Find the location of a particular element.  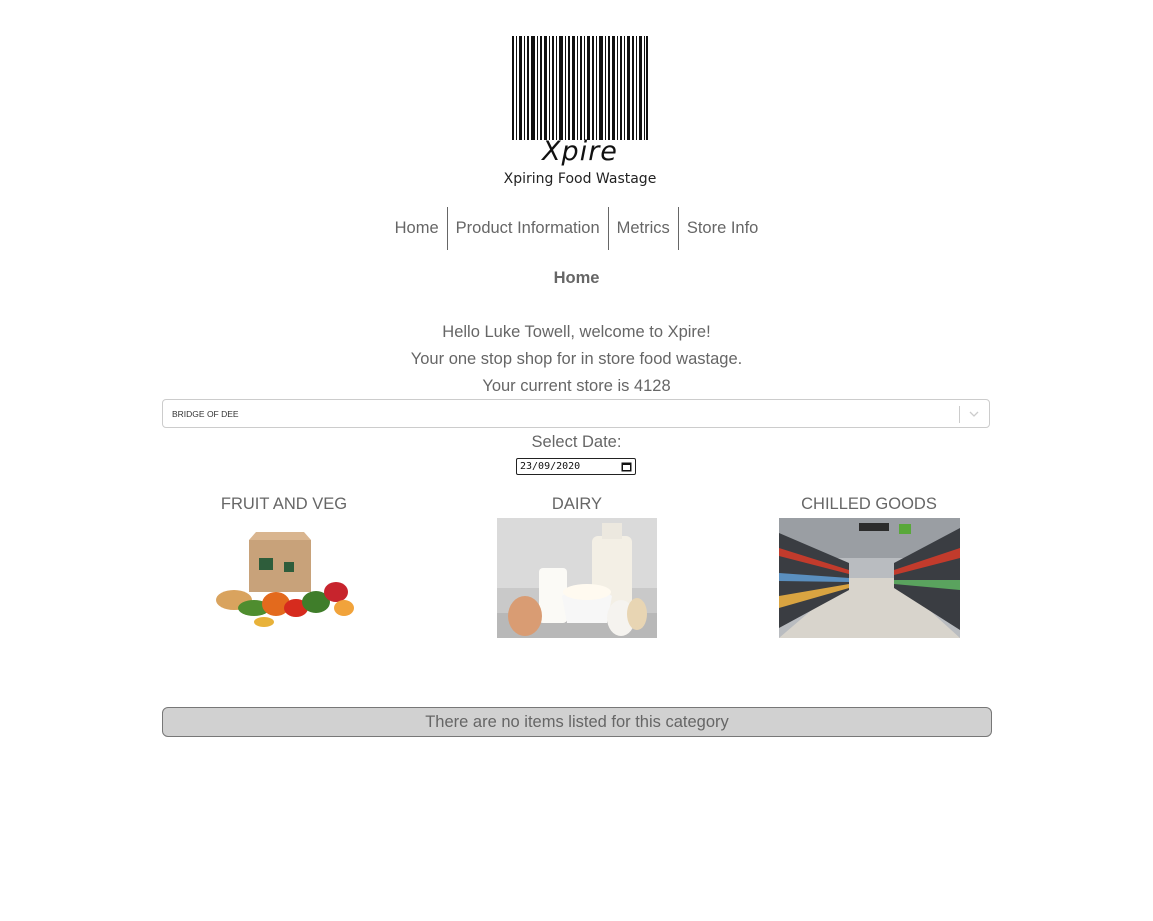

page-title: Home is located at coordinates (576, 278).